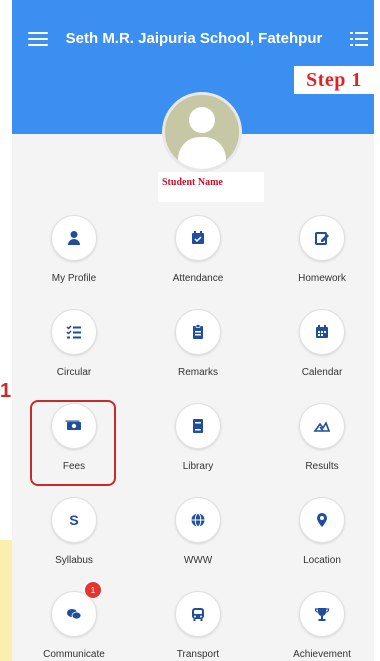 This screenshot has height=661, width=380. I want to click on svg-text: S, so click(73, 520).